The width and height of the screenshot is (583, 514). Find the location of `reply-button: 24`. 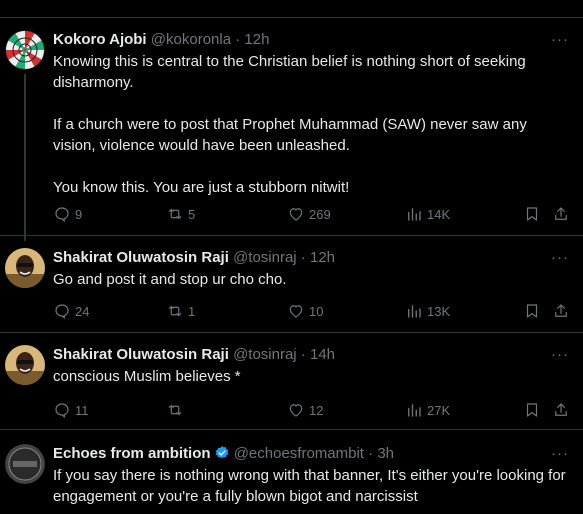

reply-button: 24 is located at coordinates (71, 311).